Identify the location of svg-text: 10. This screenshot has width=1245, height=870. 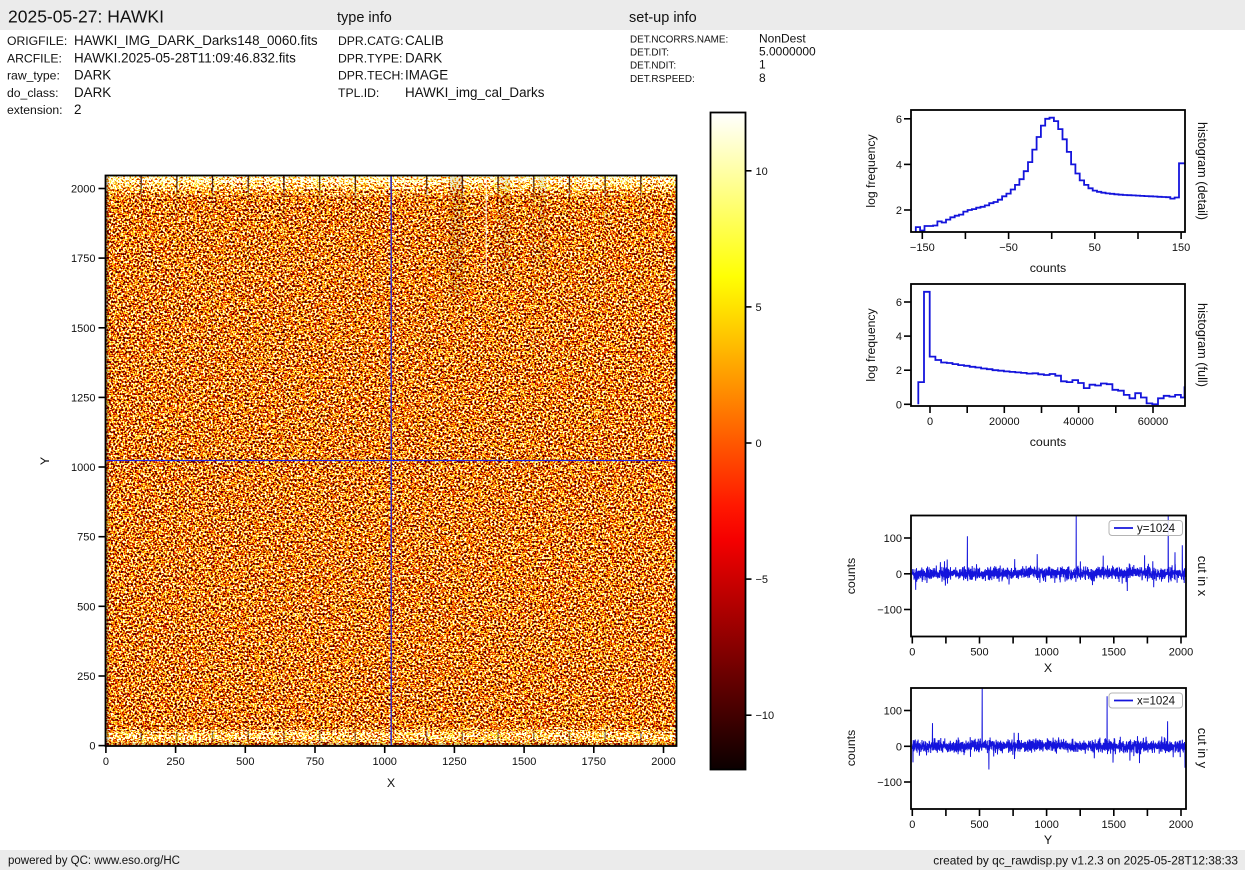
(762, 172).